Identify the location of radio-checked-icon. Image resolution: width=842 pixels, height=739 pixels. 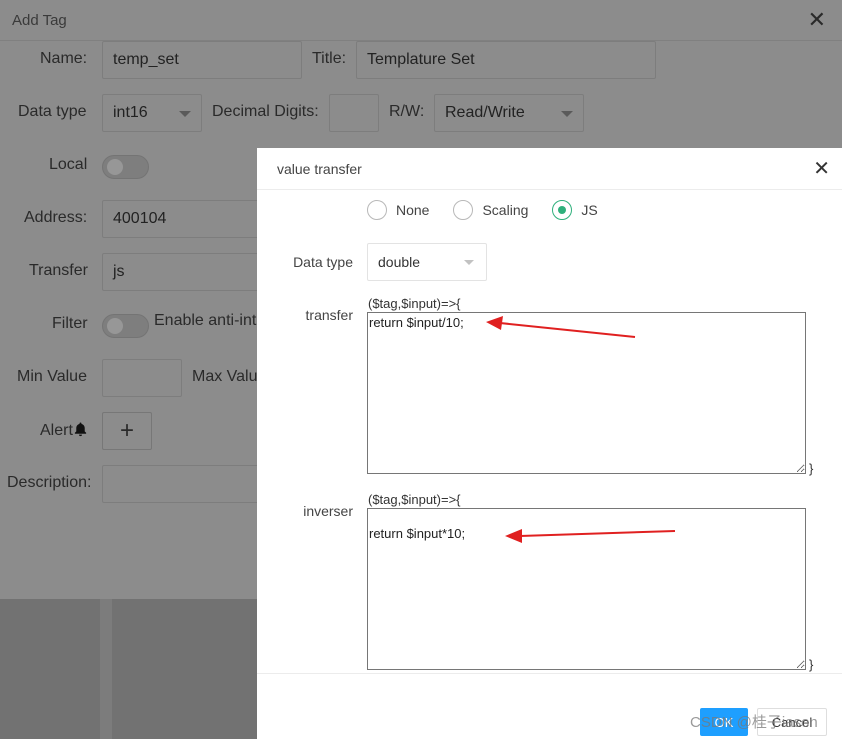
(562, 210).